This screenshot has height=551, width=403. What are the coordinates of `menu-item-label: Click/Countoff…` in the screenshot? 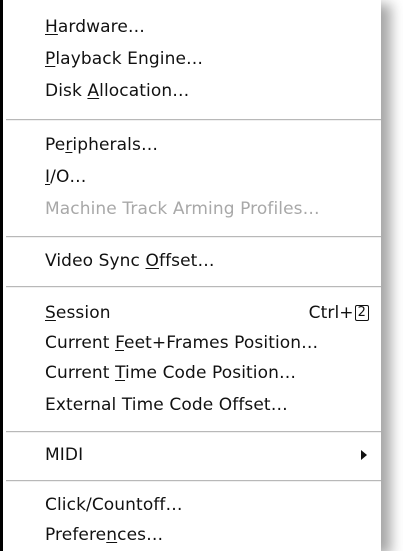 It's located at (114, 505).